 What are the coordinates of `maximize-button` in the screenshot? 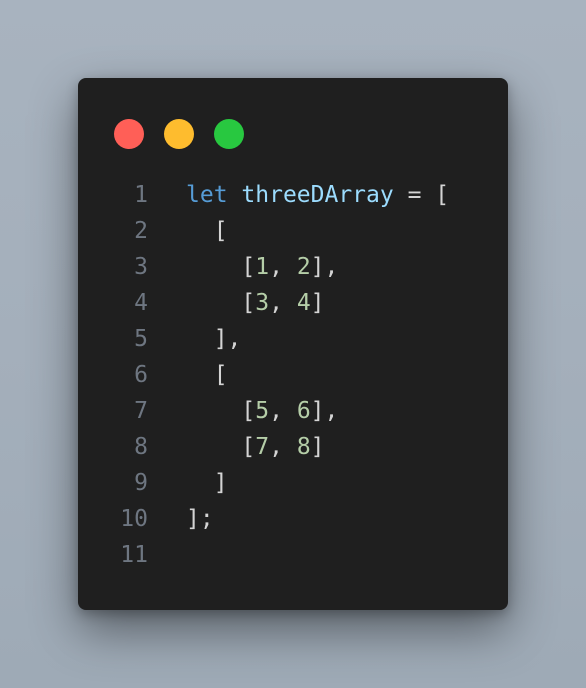 It's located at (229, 134).